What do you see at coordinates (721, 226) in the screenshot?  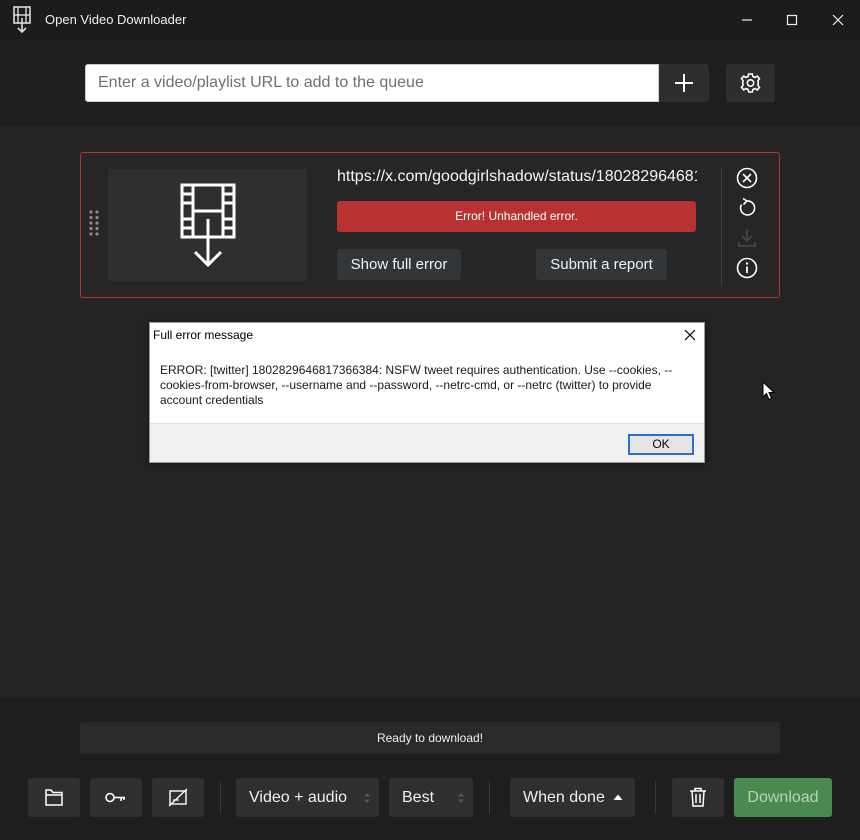 I see `card-divider` at bounding box center [721, 226].